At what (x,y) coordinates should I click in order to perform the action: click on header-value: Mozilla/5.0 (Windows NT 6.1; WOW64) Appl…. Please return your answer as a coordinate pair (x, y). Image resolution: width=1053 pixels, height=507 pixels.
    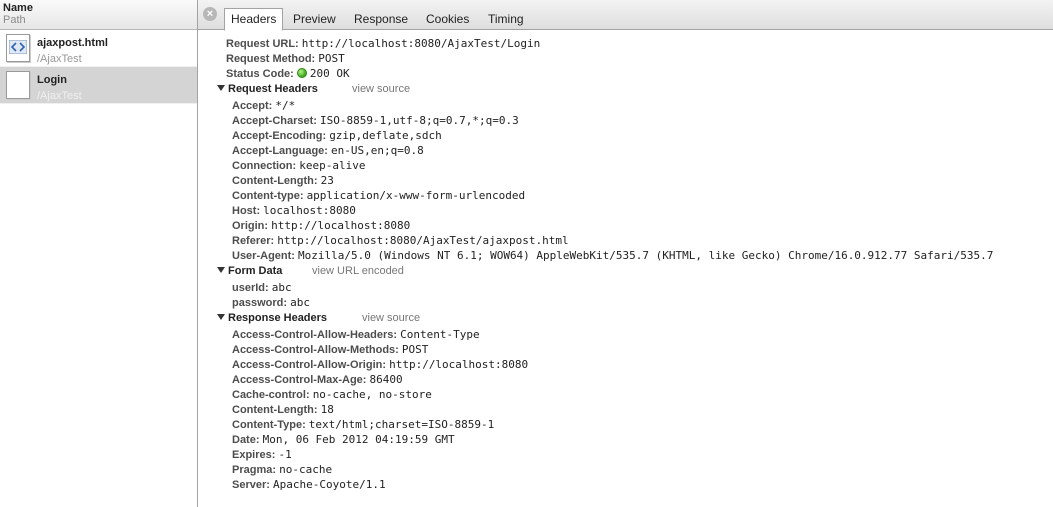
    Looking at the image, I should click on (646, 255).